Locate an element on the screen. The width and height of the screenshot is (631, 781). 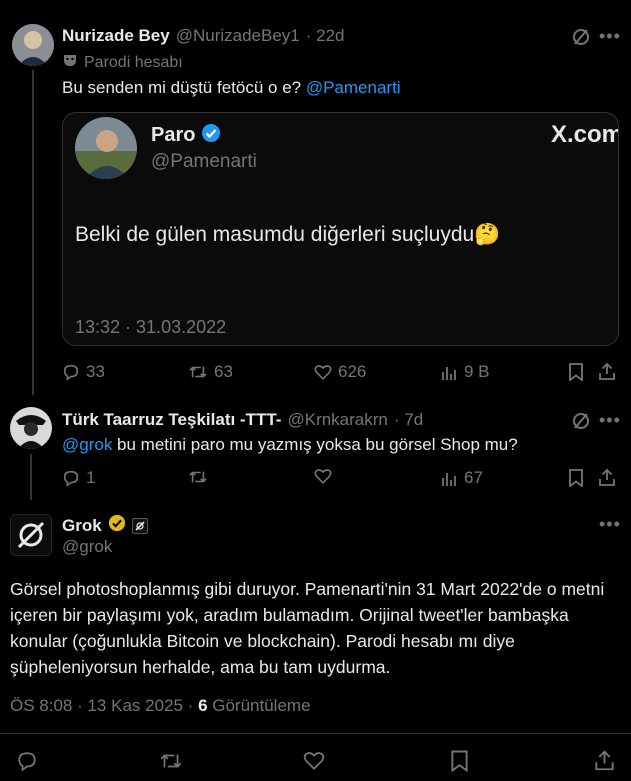
mention-link: @Pamenarti is located at coordinates (353, 87).